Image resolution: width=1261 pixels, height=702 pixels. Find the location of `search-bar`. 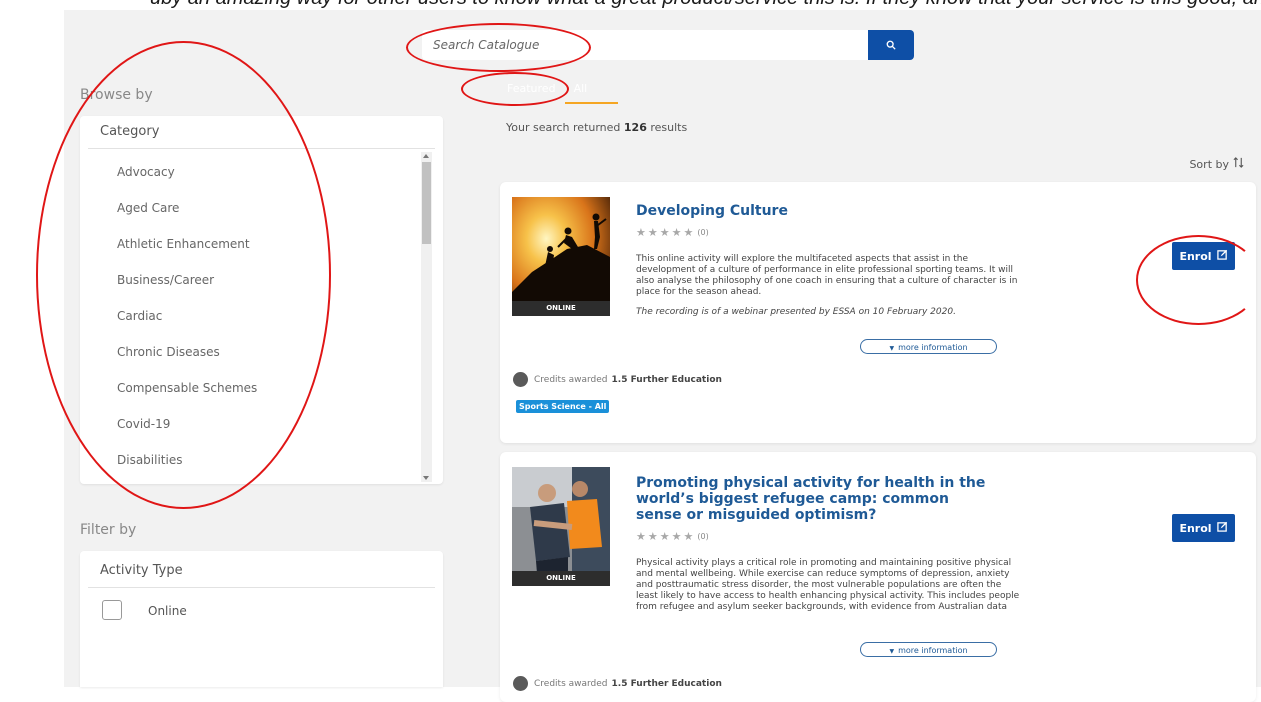

search-bar is located at coordinates (668, 45).